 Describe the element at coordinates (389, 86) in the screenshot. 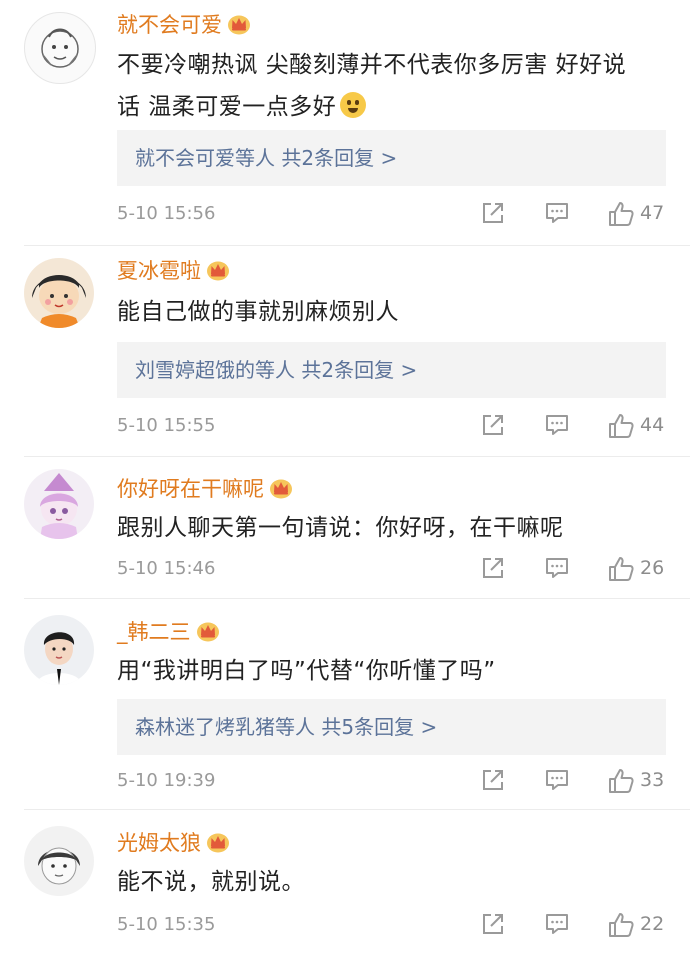

I see `comment-text: 不要冷嘲热讽 尖酸刻薄并不代表你多厉害 好好说 话 温柔可爱一点多好` at that location.